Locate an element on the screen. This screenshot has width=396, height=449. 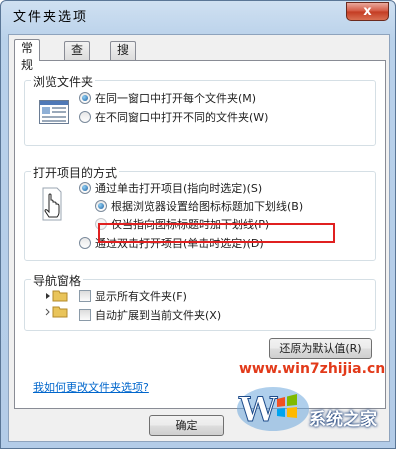
show-all-folders-option: 显示所有文件夹(F) is located at coordinates (133, 297).